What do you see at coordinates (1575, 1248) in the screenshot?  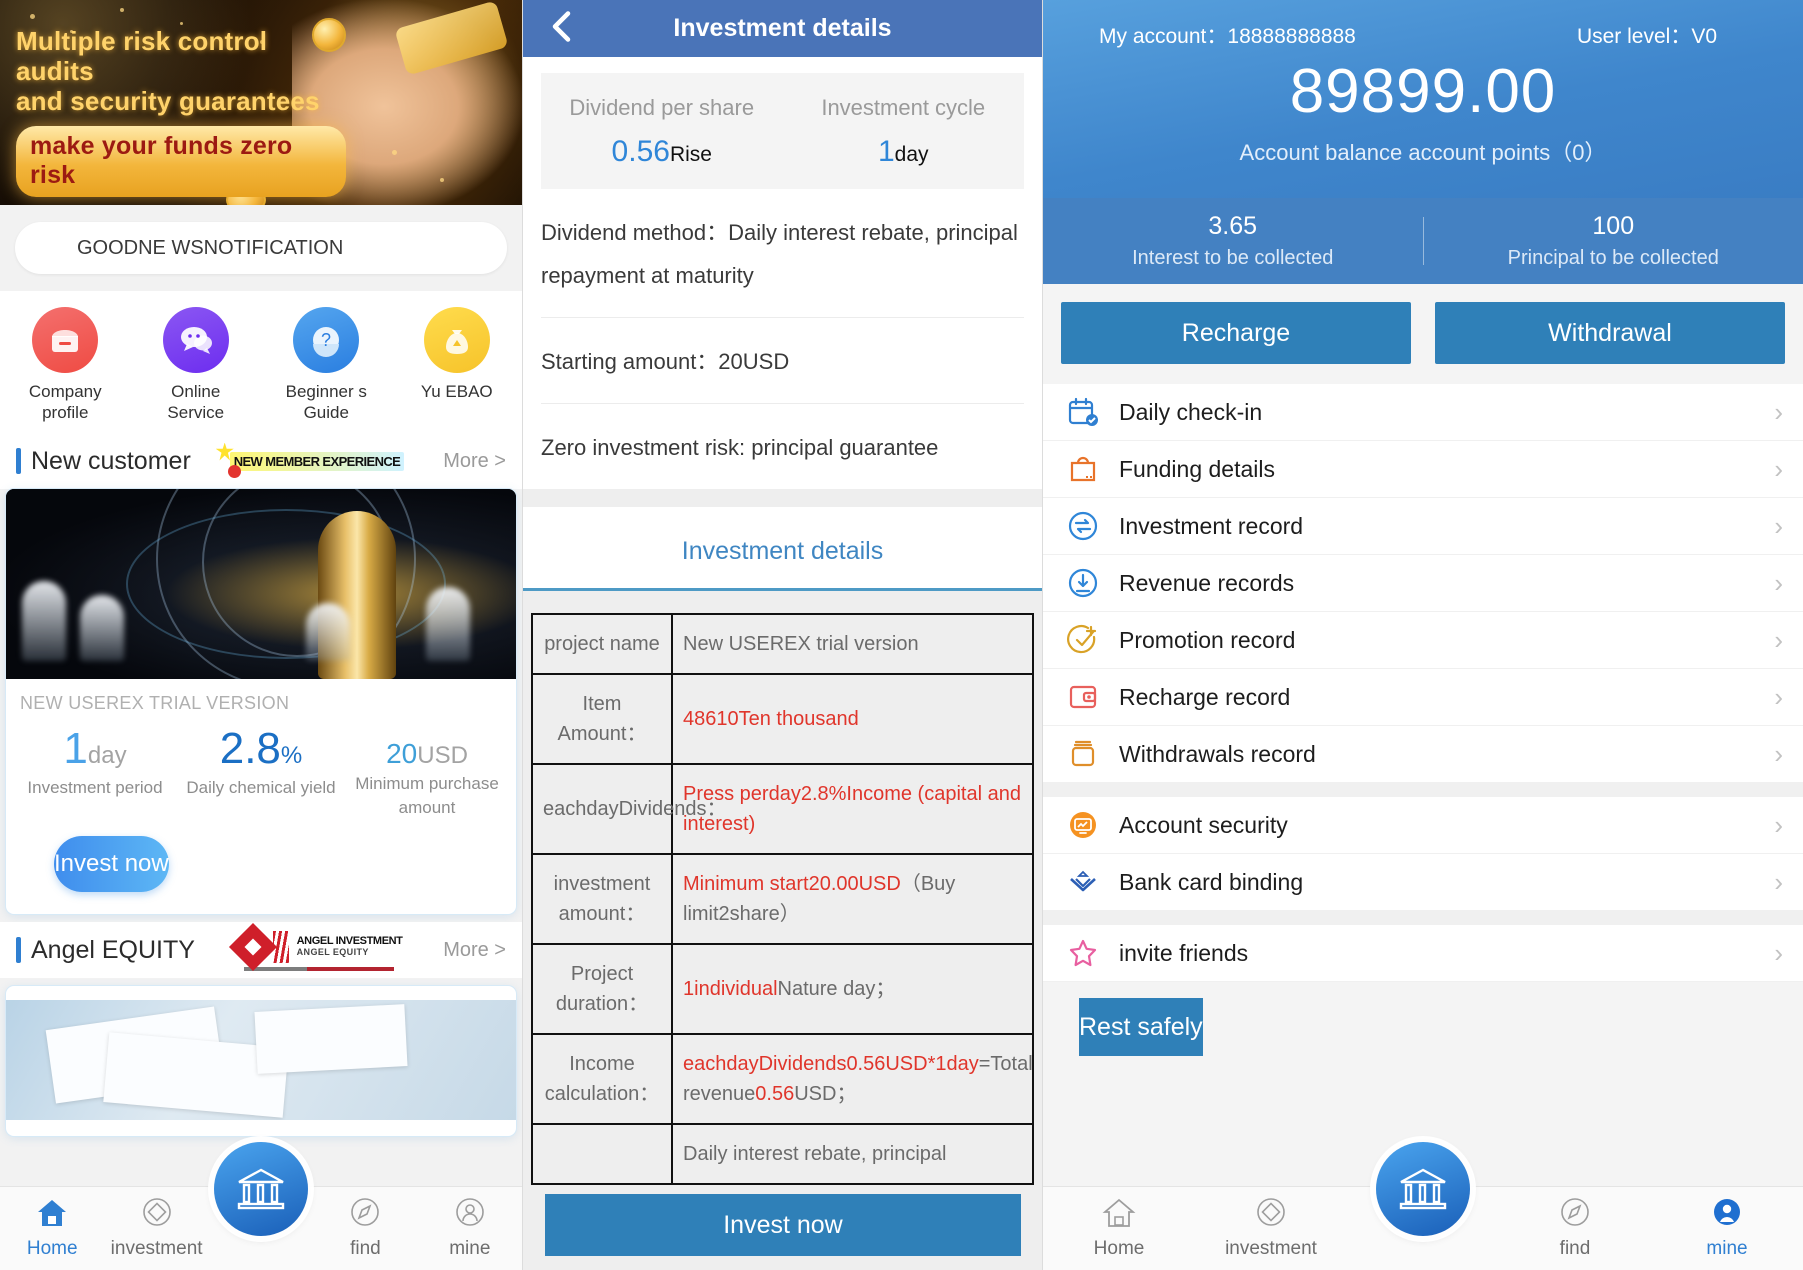 I see `tab-label: find` at bounding box center [1575, 1248].